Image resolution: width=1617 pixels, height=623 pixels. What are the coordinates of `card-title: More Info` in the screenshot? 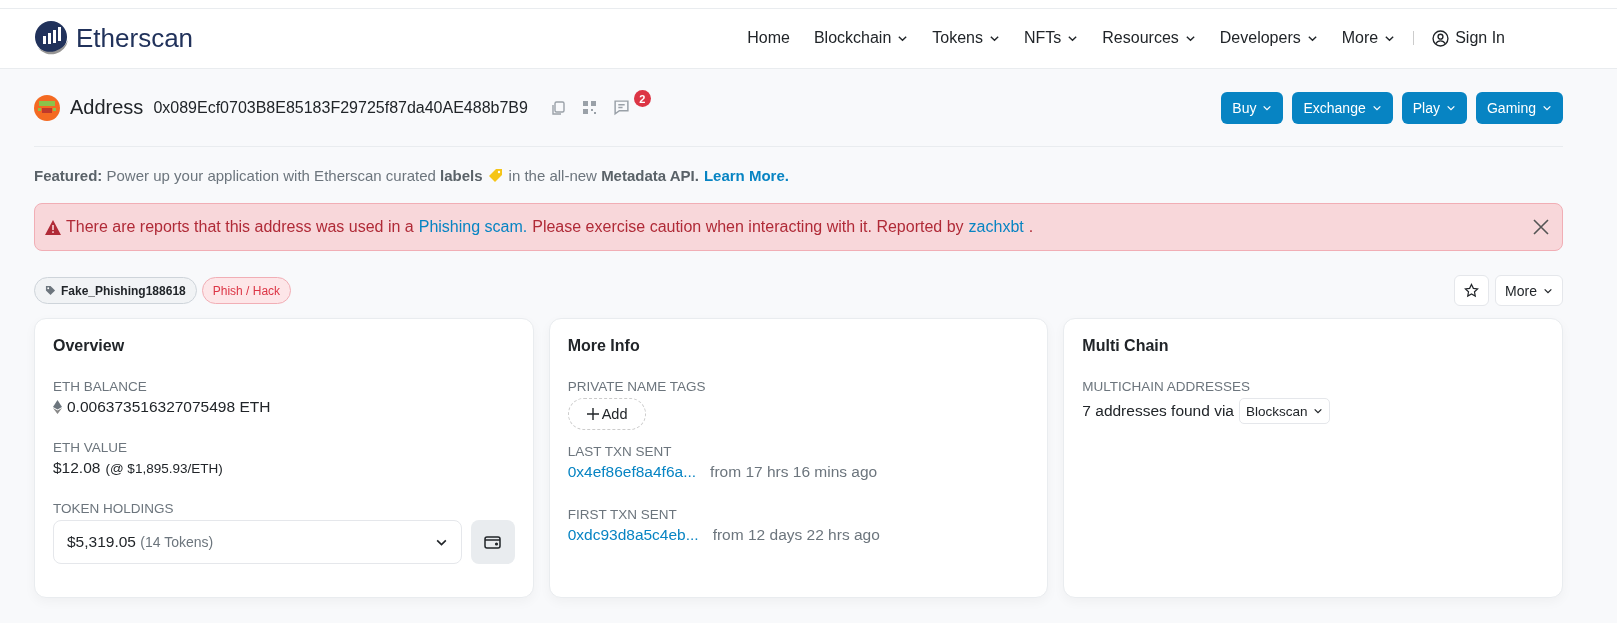 It's located at (604, 346).